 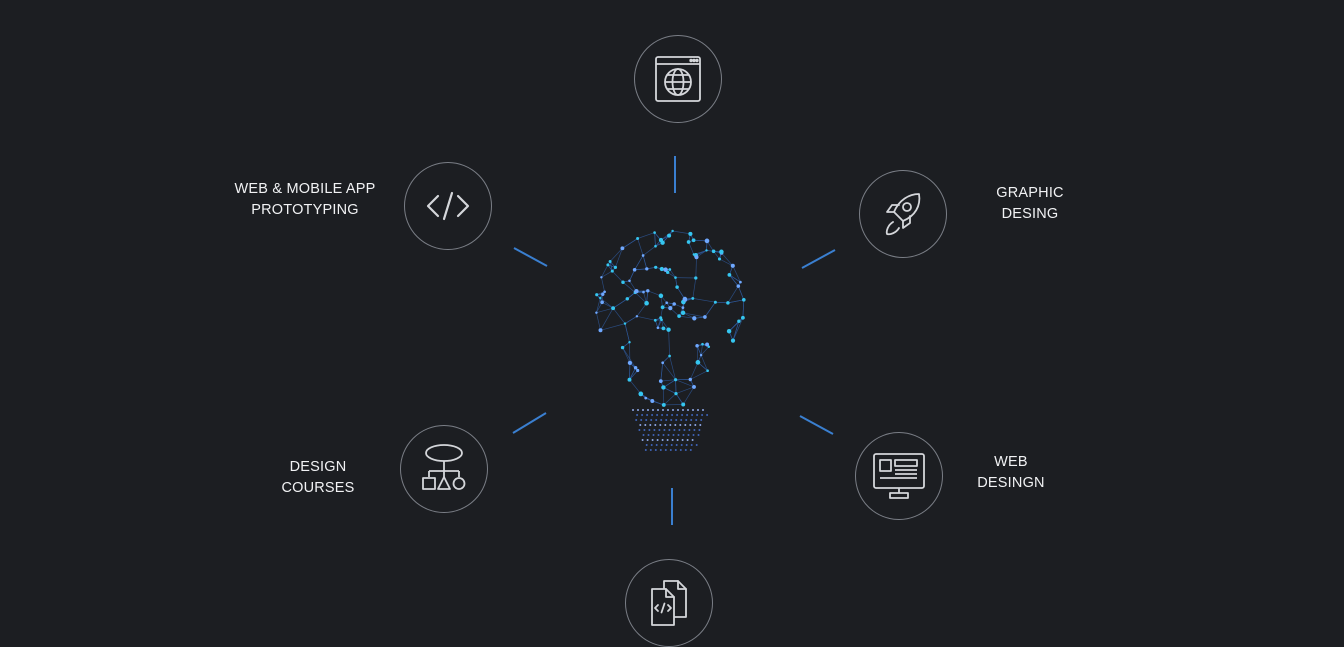 What do you see at coordinates (816, 425) in the screenshot?
I see `connector-bottom-right` at bounding box center [816, 425].